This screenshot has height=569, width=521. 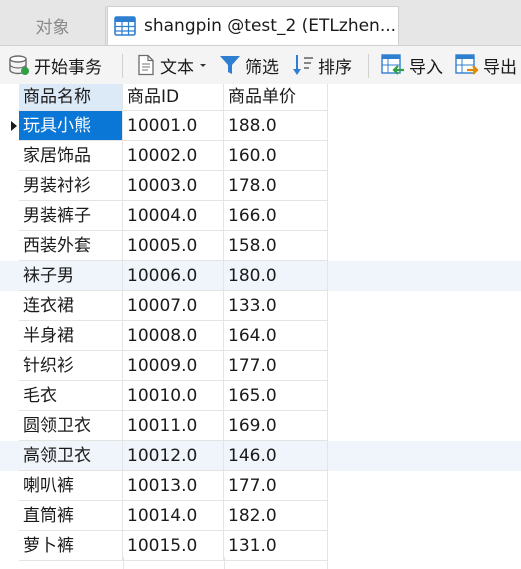 What do you see at coordinates (276, 246) in the screenshot?
I see `cell-unit-price: 158.0` at bounding box center [276, 246].